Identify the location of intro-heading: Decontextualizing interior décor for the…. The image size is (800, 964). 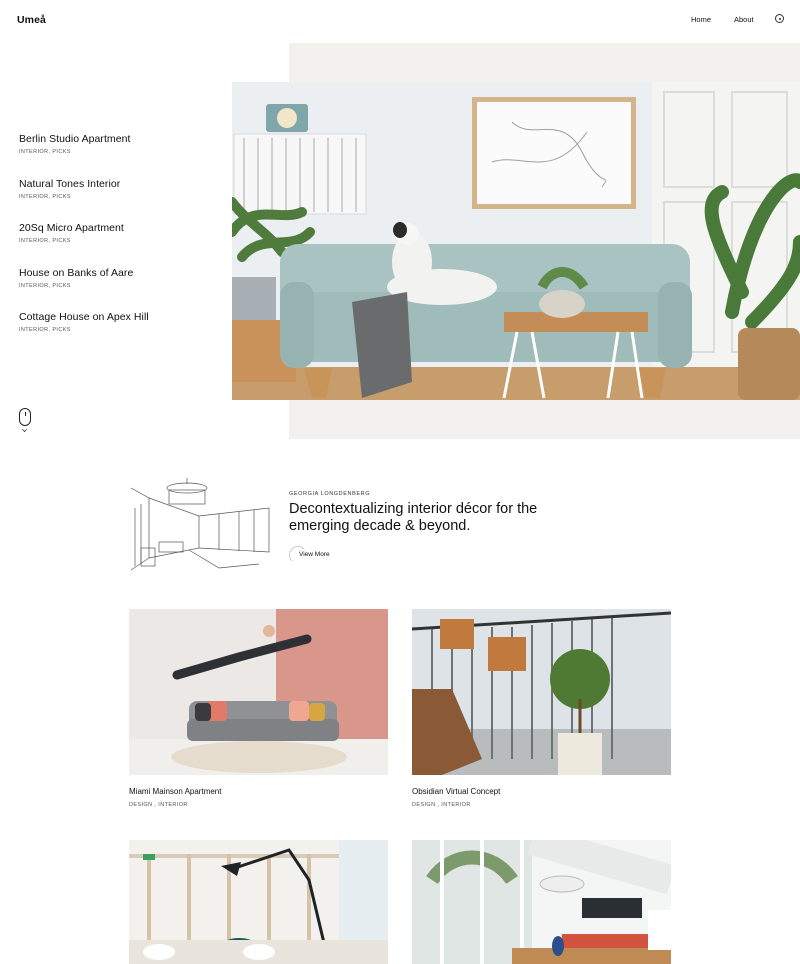
(439, 517).